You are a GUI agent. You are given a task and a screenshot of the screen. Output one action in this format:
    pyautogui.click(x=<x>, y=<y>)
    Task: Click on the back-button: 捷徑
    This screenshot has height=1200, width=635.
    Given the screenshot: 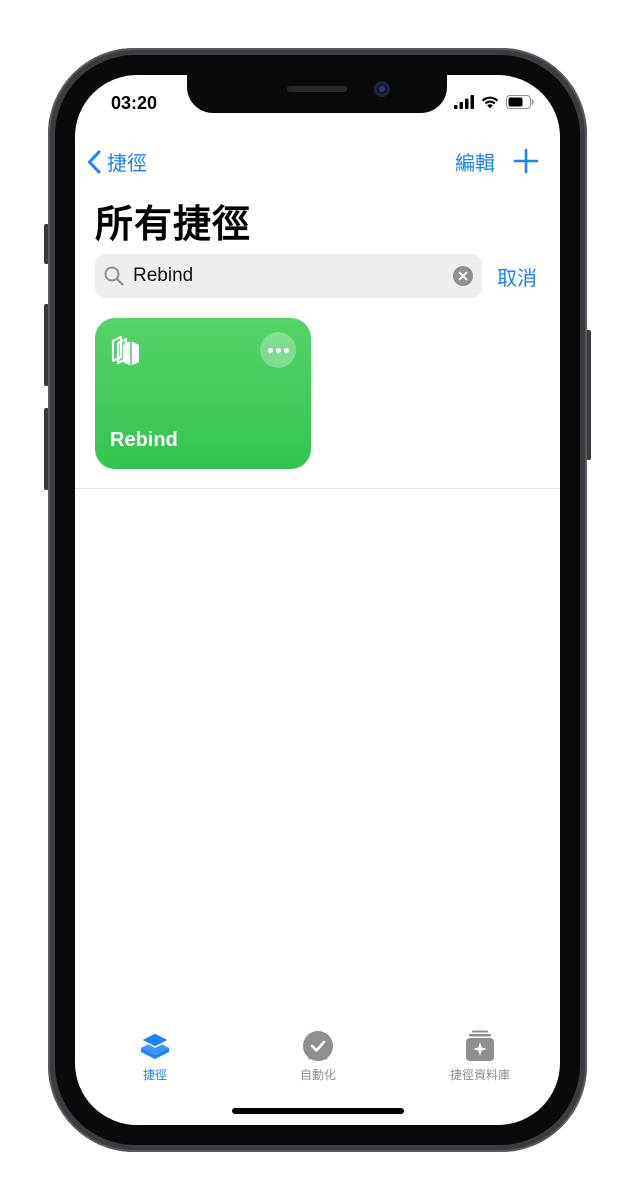 What is the action you would take?
    pyautogui.click(x=117, y=161)
    